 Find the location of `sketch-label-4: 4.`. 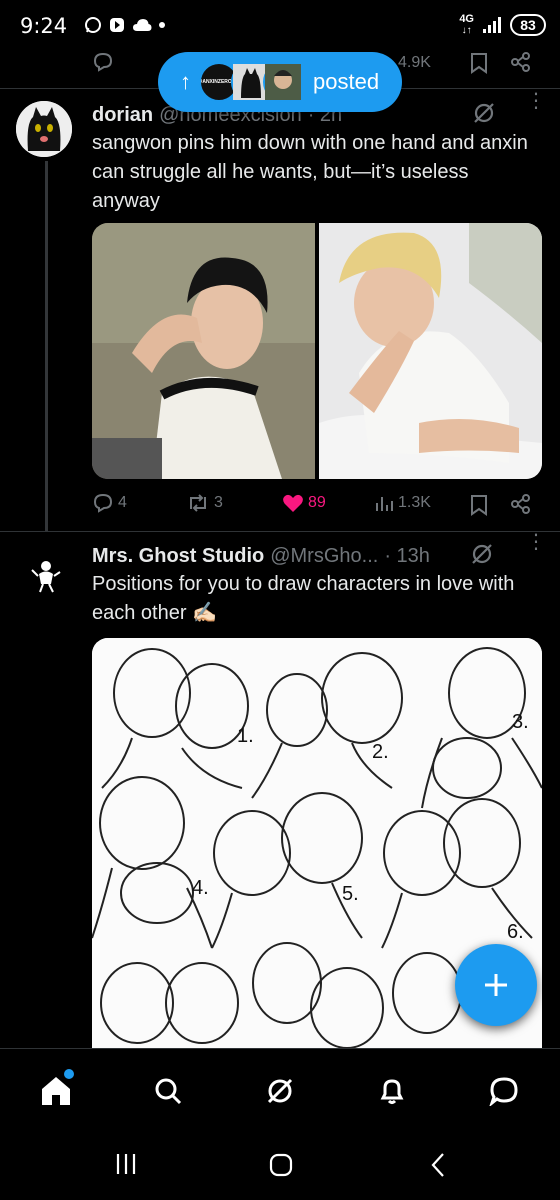

sketch-label-4: 4. is located at coordinates (200, 888).